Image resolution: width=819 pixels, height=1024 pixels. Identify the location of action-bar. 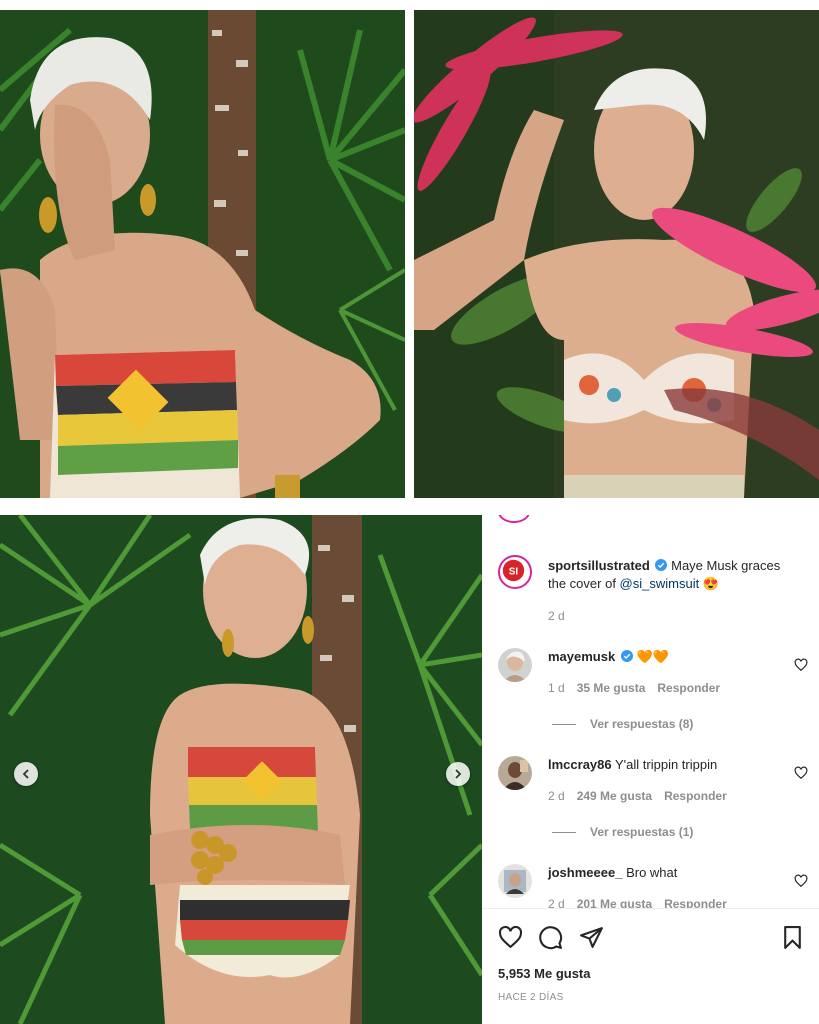
(651, 938).